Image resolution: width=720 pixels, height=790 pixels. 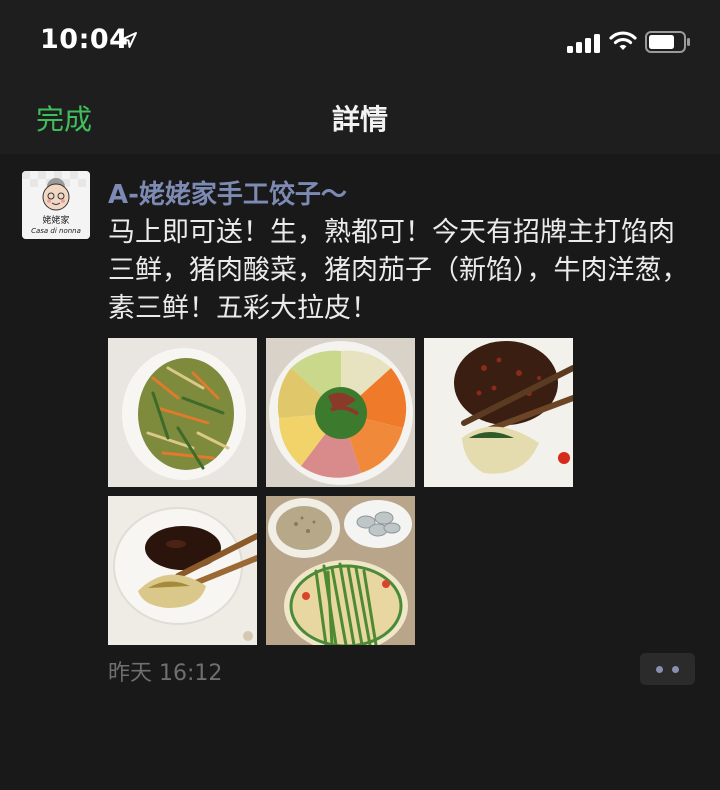 I want to click on done-button: 完成, so click(x=64, y=118).